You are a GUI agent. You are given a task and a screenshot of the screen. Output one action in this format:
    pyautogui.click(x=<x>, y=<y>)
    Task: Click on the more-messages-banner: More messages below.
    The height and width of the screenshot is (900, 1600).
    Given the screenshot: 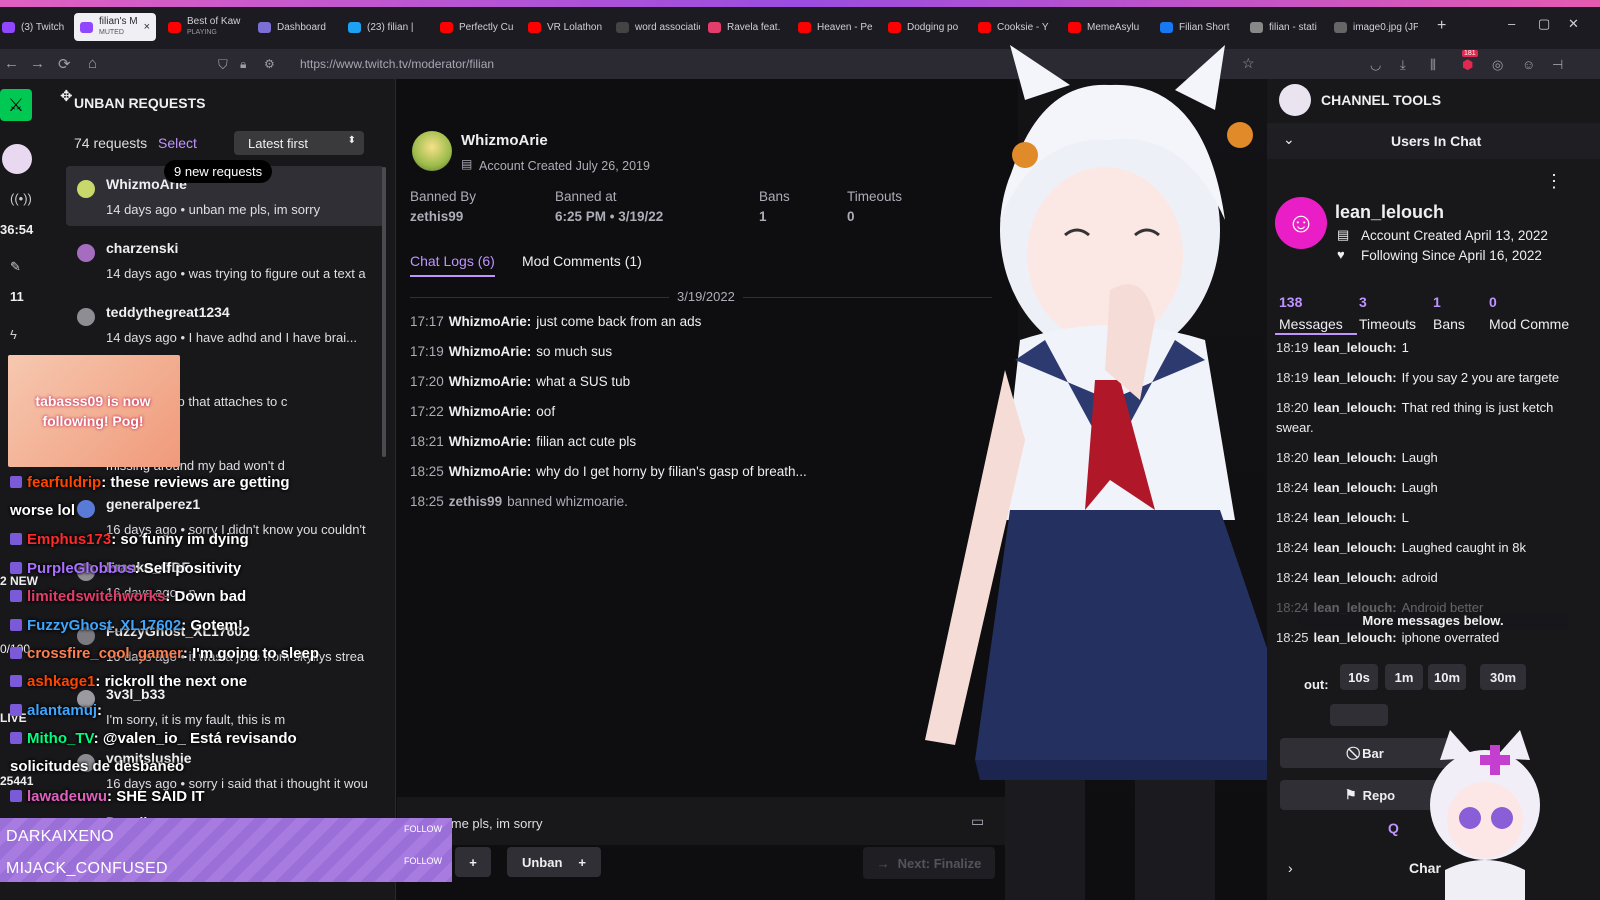 What is the action you would take?
    pyautogui.click(x=1433, y=621)
    